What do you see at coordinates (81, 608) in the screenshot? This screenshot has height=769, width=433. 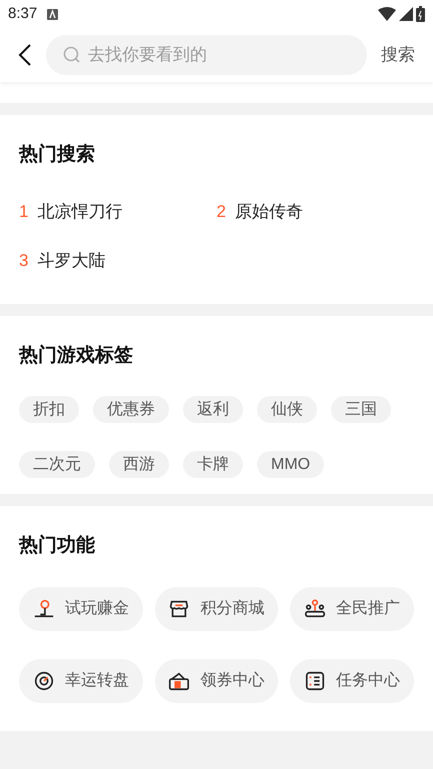 I see `feature-button: 试玩赚金` at bounding box center [81, 608].